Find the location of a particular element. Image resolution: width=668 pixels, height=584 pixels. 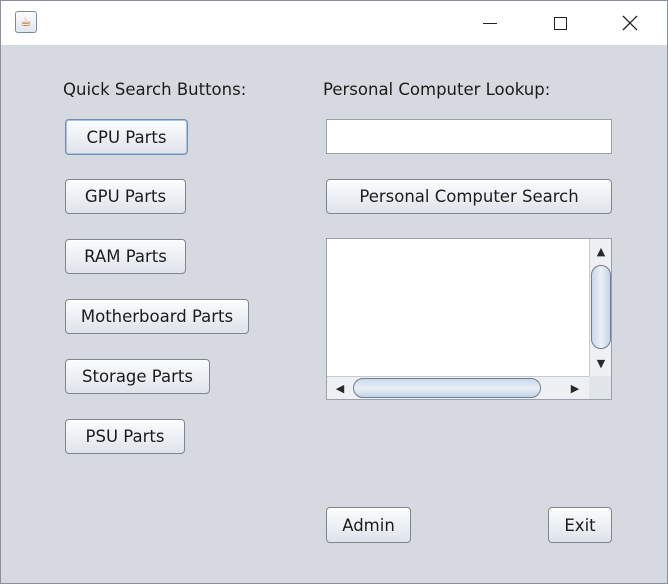

scroll-right-icon: ▶ is located at coordinates (575, 388).